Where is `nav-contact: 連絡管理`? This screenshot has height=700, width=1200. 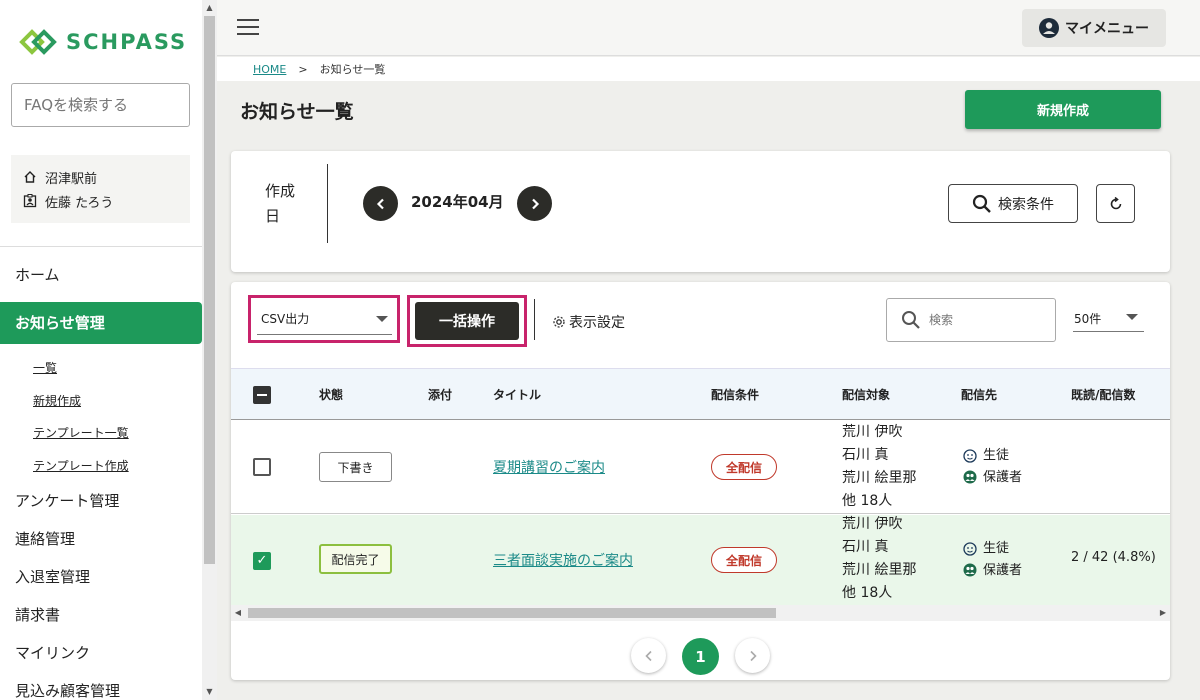
nav-contact: 連絡管理 is located at coordinates (101, 539).